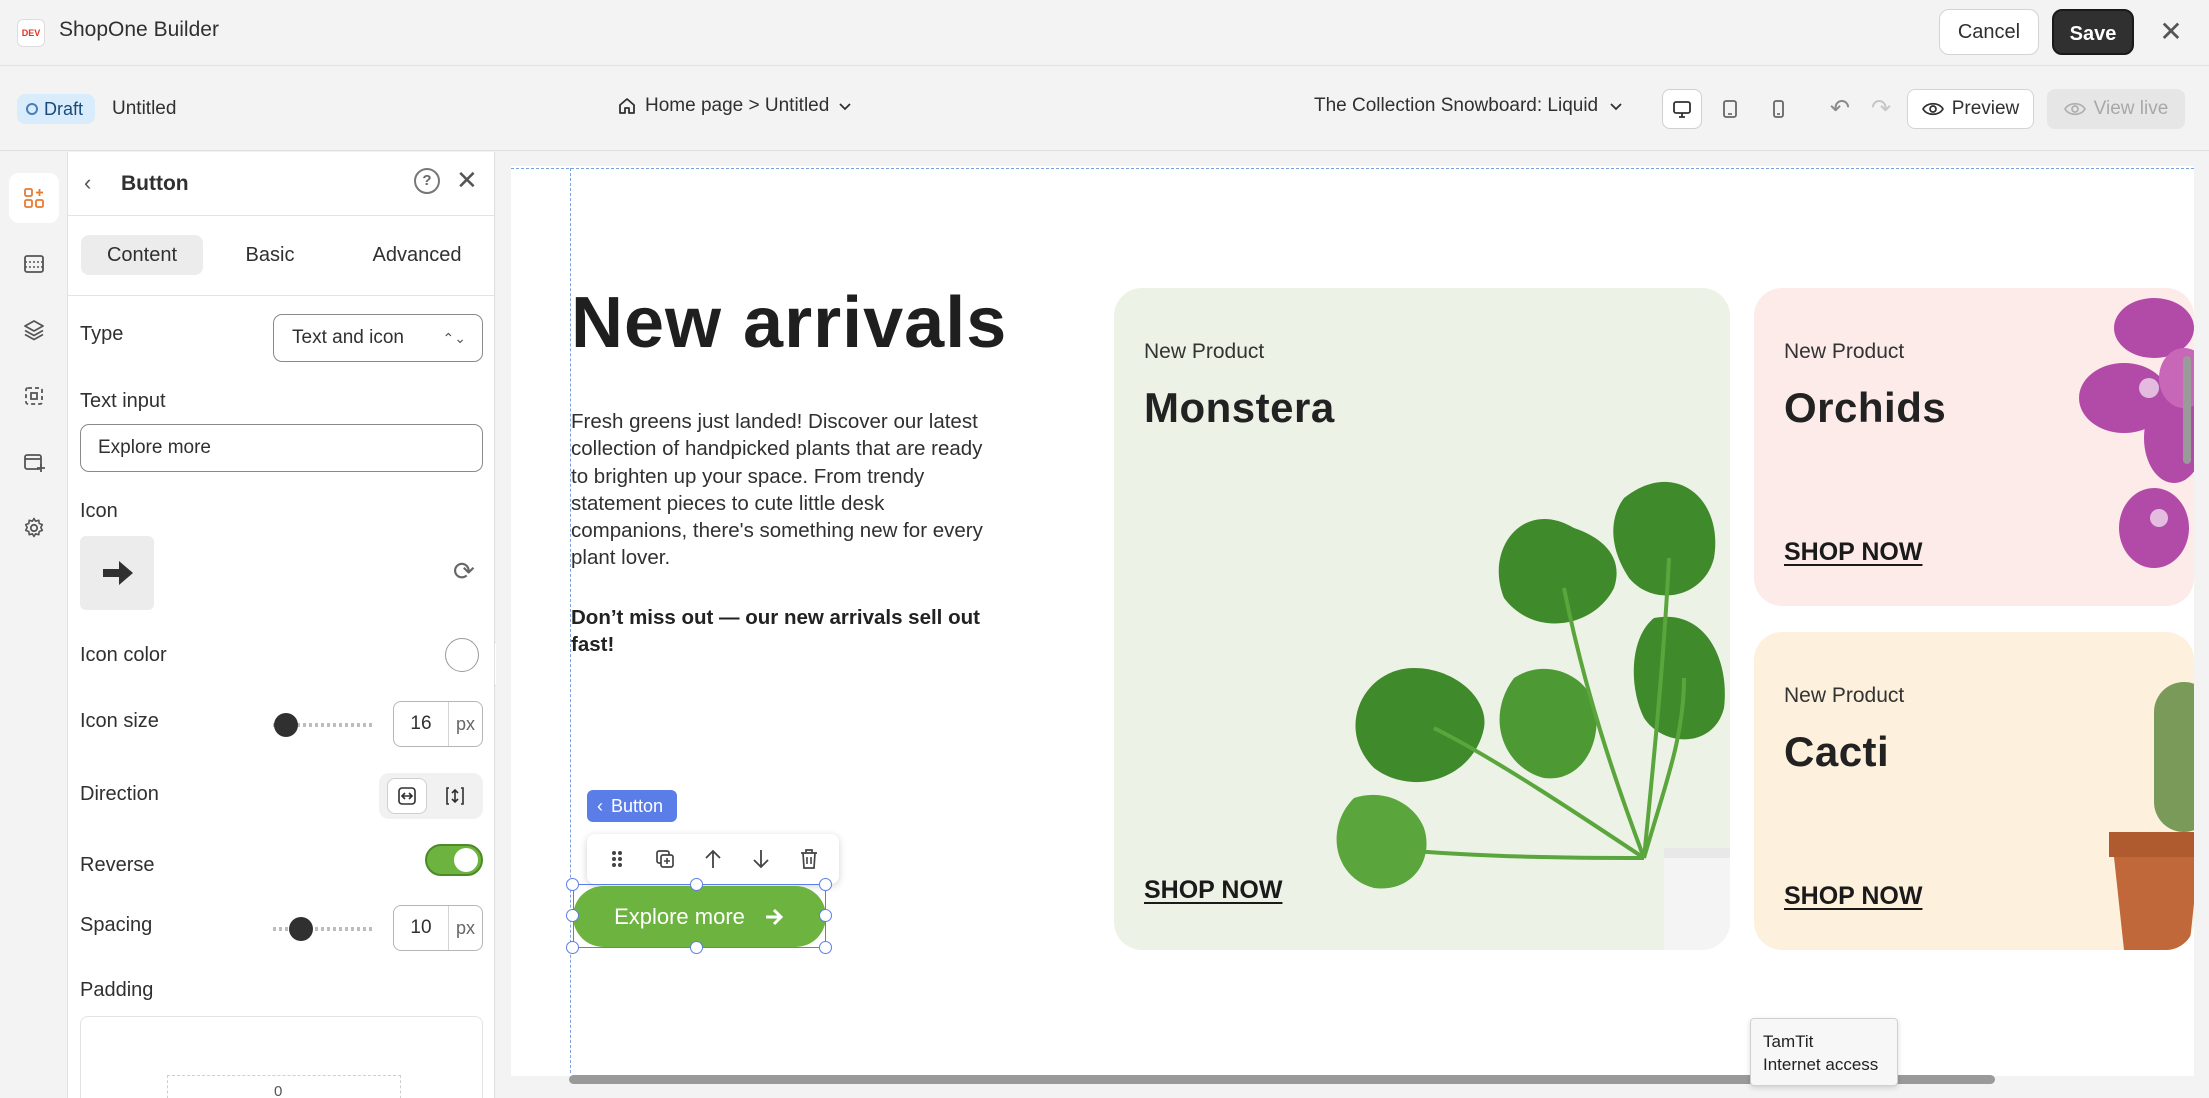 This screenshot has height=1098, width=2209. Describe the element at coordinates (454, 860) in the screenshot. I see `reverse-toggle` at that location.